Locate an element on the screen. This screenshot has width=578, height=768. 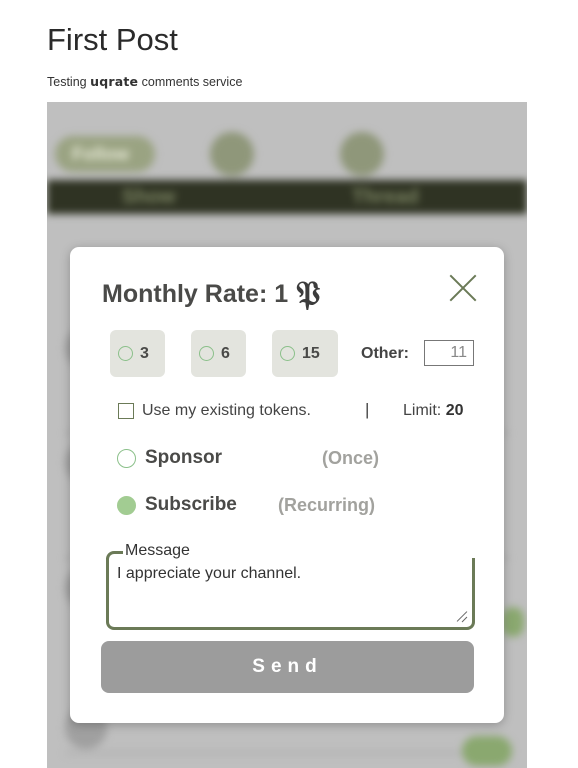
limit-label: Limit: is located at coordinates (422, 410).